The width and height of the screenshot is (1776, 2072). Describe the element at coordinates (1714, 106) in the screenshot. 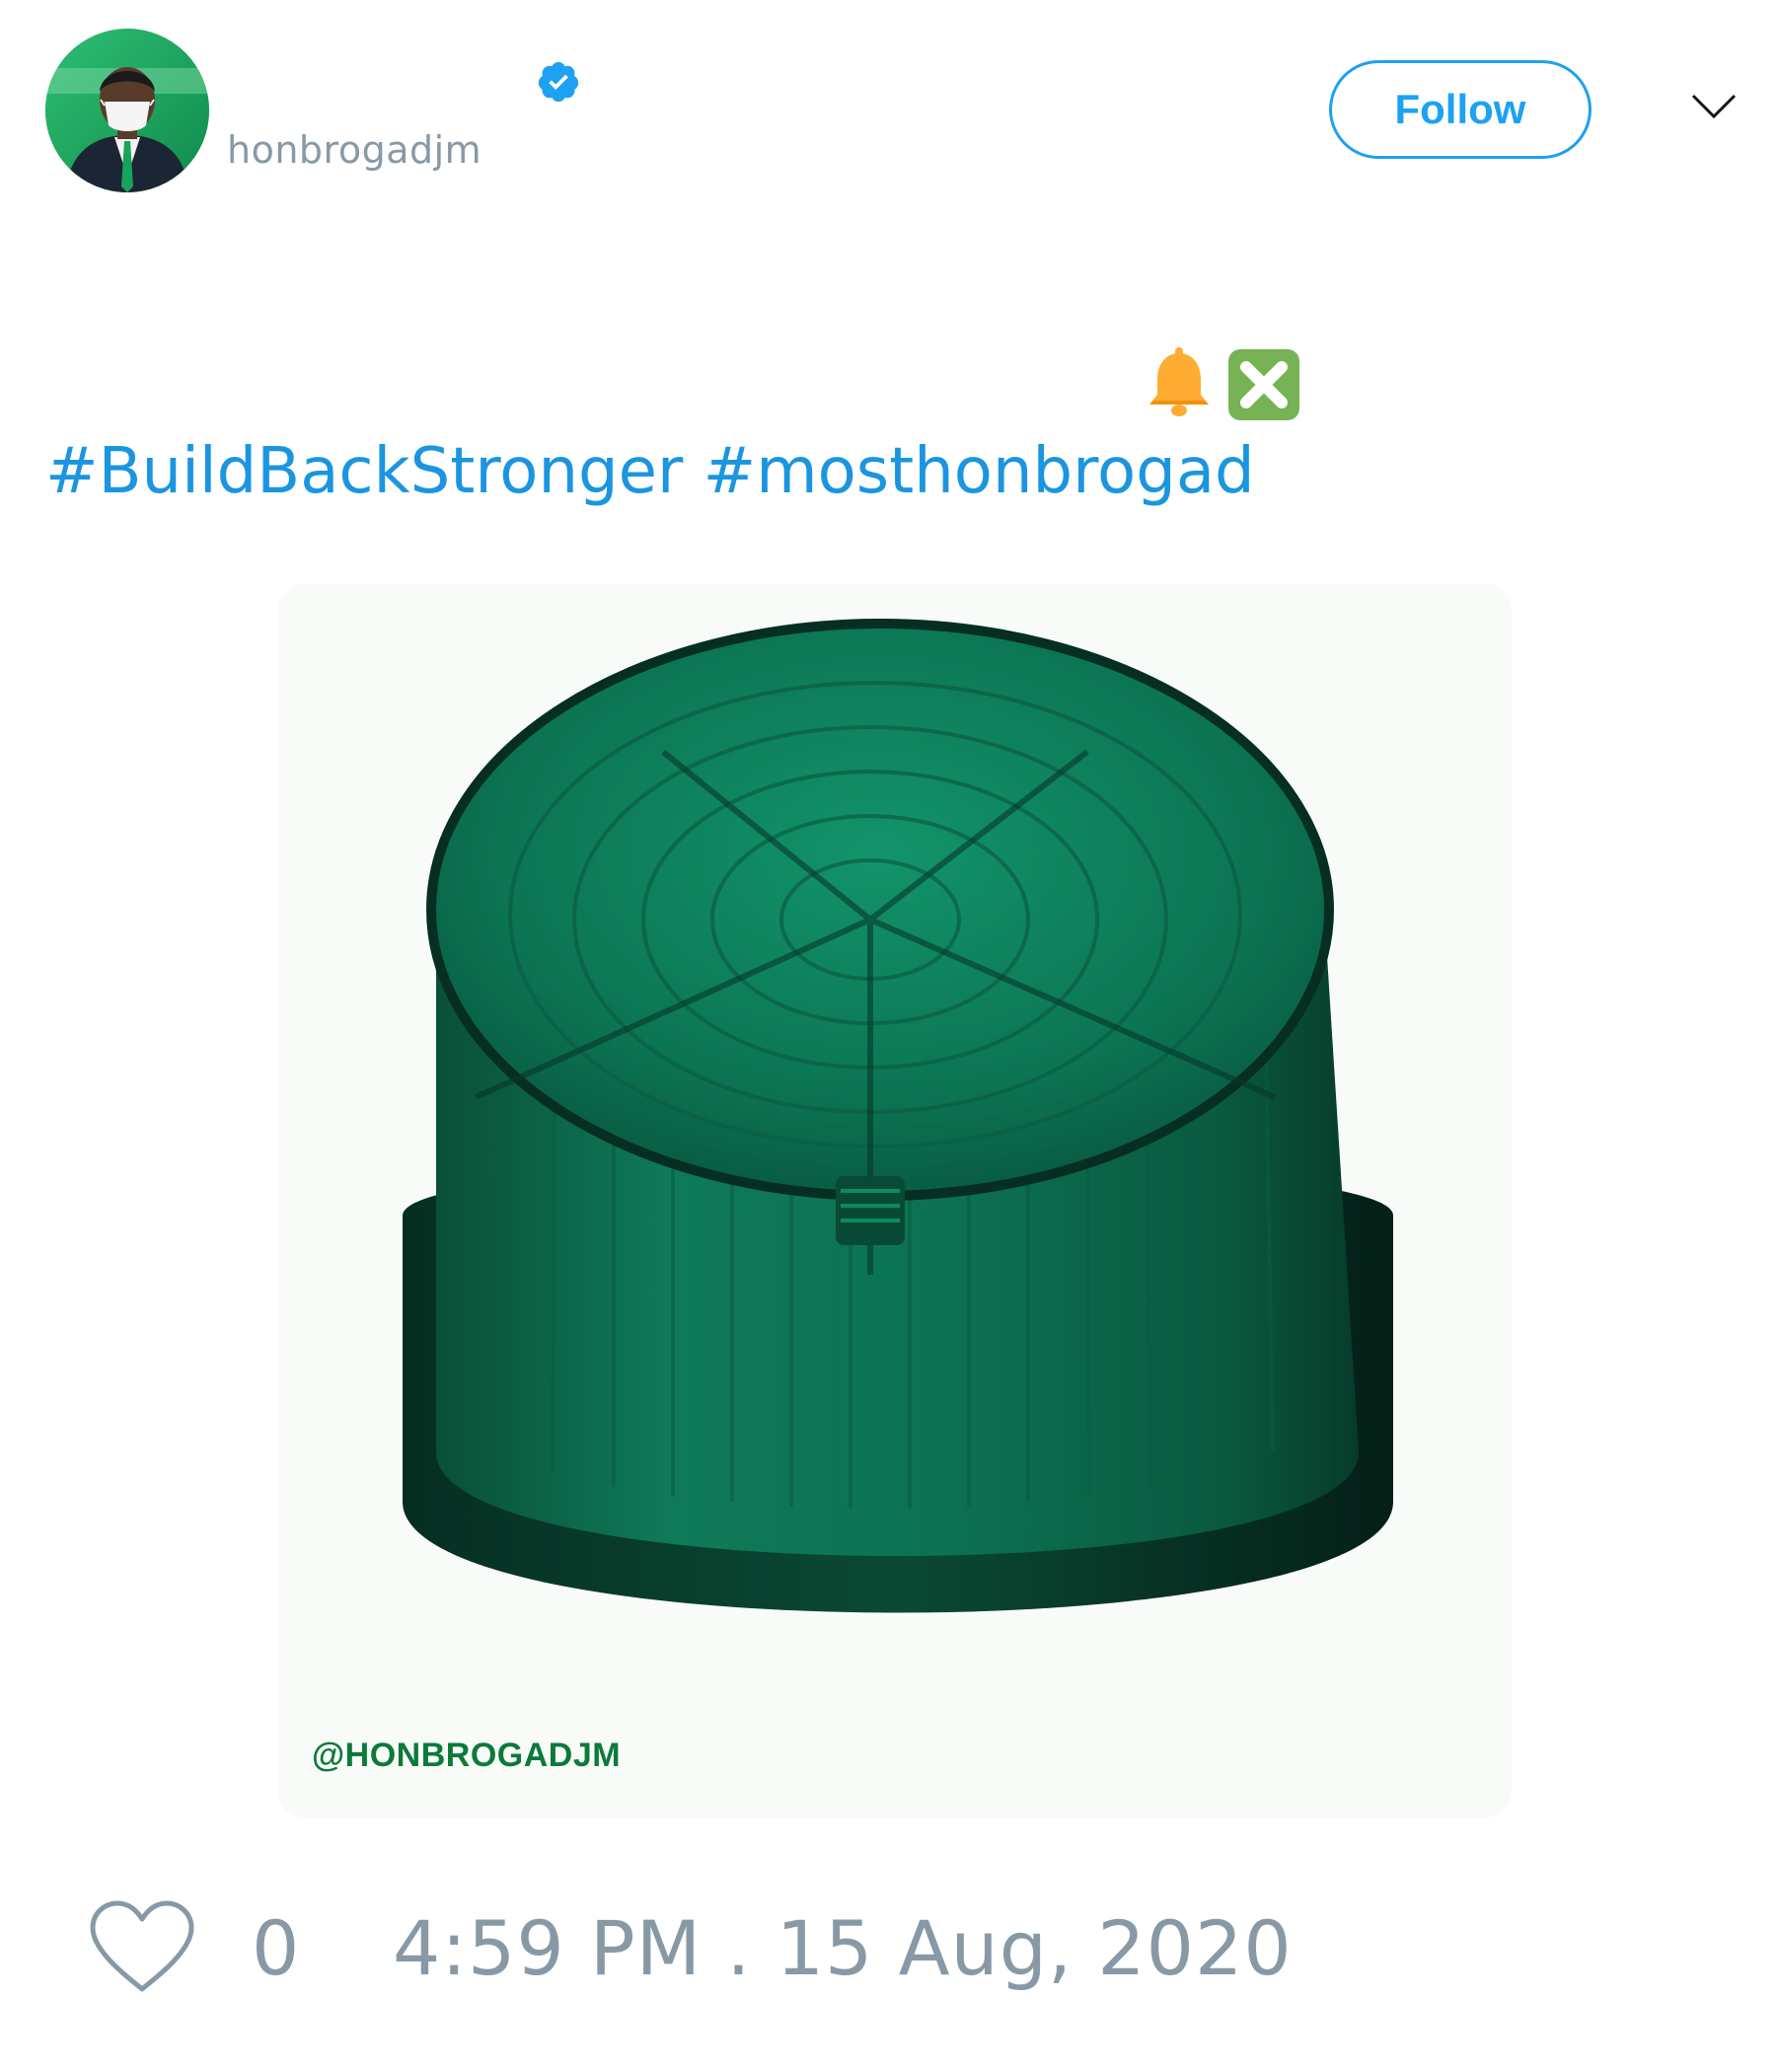

I see `chevron-down-icon` at that location.